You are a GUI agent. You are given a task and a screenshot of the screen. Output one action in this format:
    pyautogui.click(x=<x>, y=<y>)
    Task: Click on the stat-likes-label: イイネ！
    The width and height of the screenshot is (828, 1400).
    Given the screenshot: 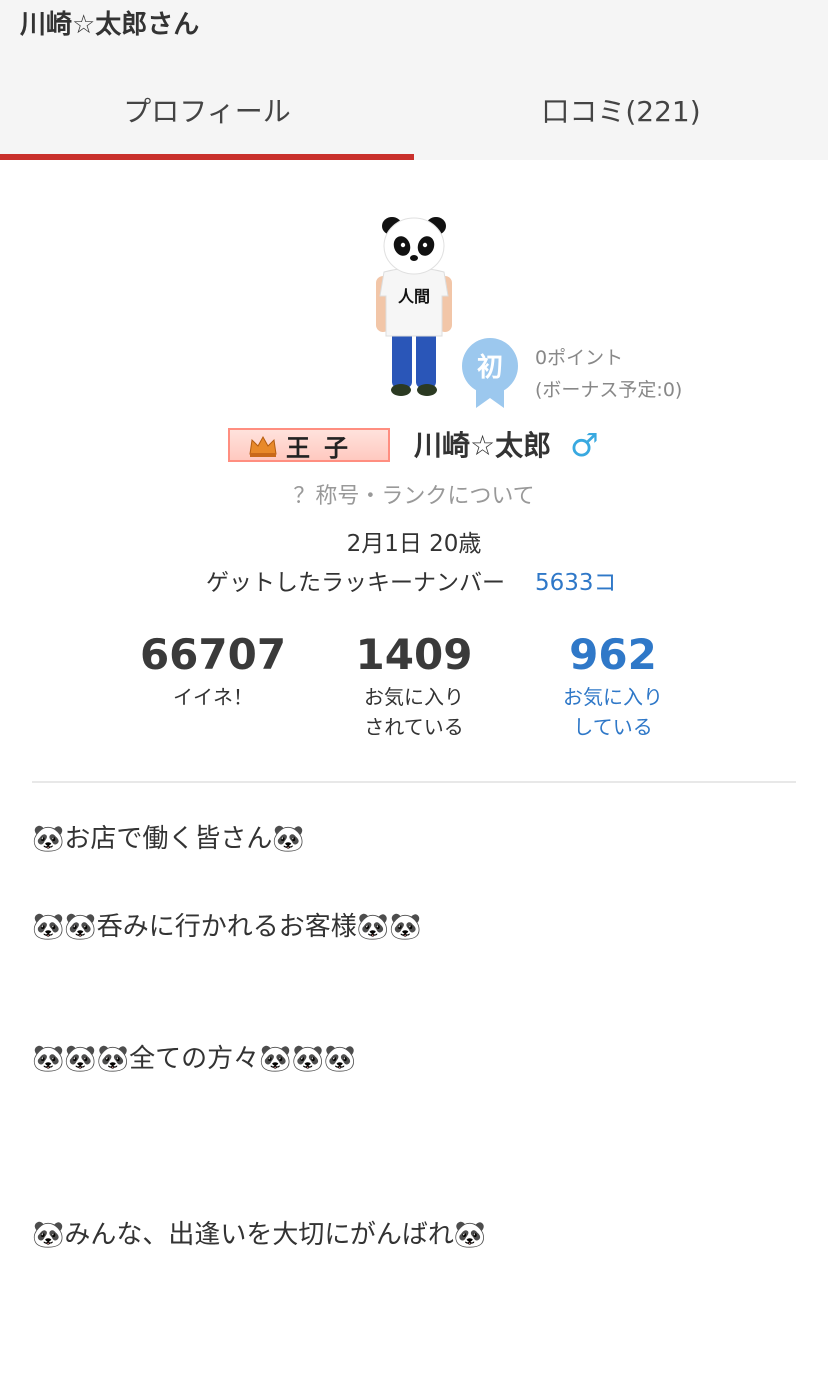 What is the action you would take?
    pyautogui.click(x=213, y=697)
    